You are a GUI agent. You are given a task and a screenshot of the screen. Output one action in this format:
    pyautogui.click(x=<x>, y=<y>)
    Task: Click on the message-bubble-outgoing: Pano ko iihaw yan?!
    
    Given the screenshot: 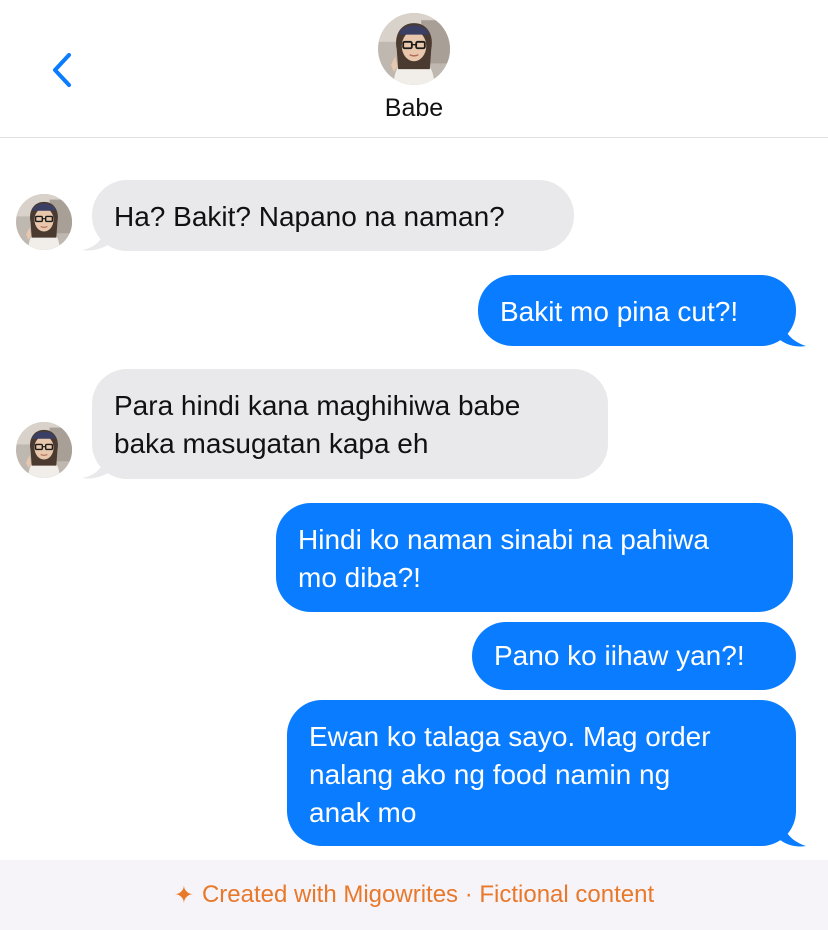 What is the action you would take?
    pyautogui.click(x=634, y=656)
    